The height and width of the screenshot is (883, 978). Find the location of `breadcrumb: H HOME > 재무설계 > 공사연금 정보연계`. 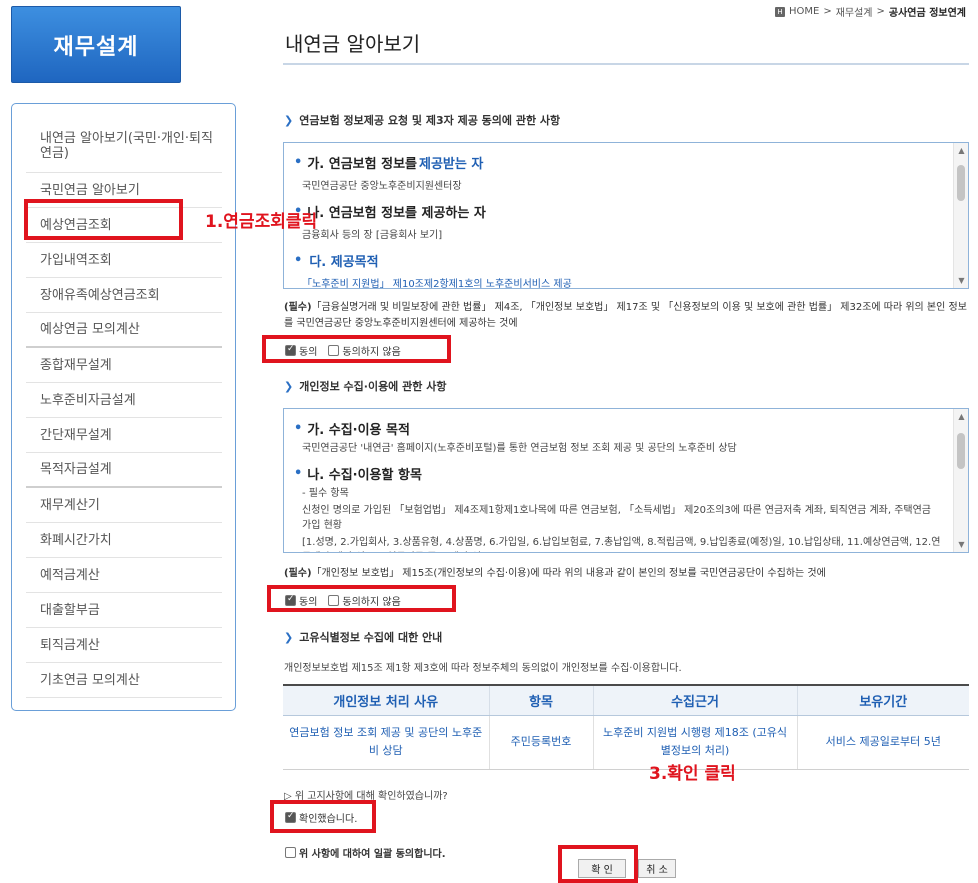

breadcrumb: H HOME > 재무설계 > 공사연금 정보연계 is located at coordinates (870, 11).